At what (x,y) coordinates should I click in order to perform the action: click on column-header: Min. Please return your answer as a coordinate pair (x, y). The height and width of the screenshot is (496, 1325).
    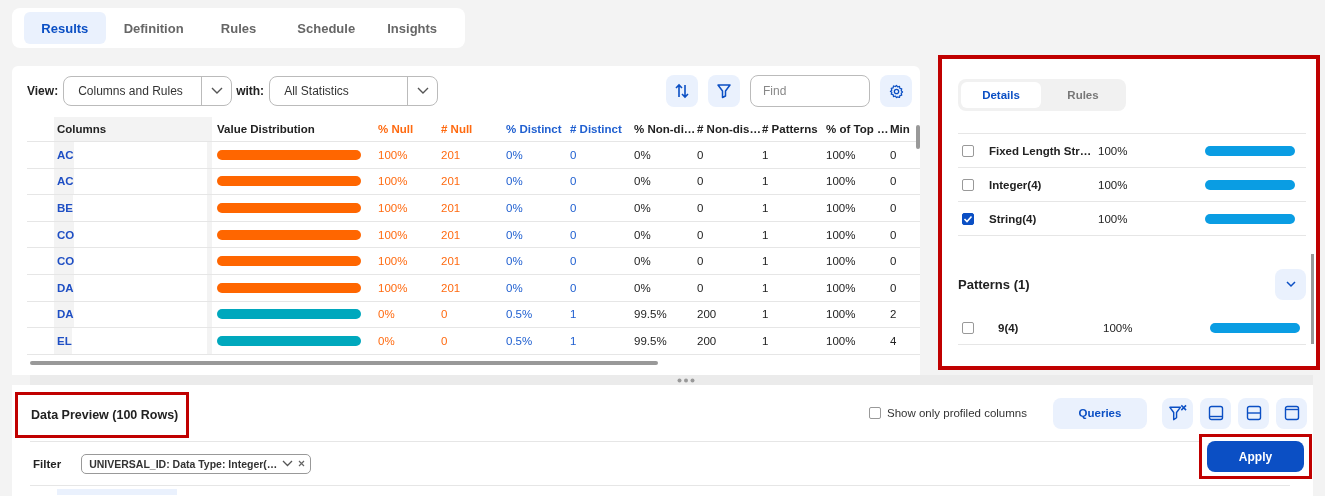
    Looking at the image, I should click on (901, 129).